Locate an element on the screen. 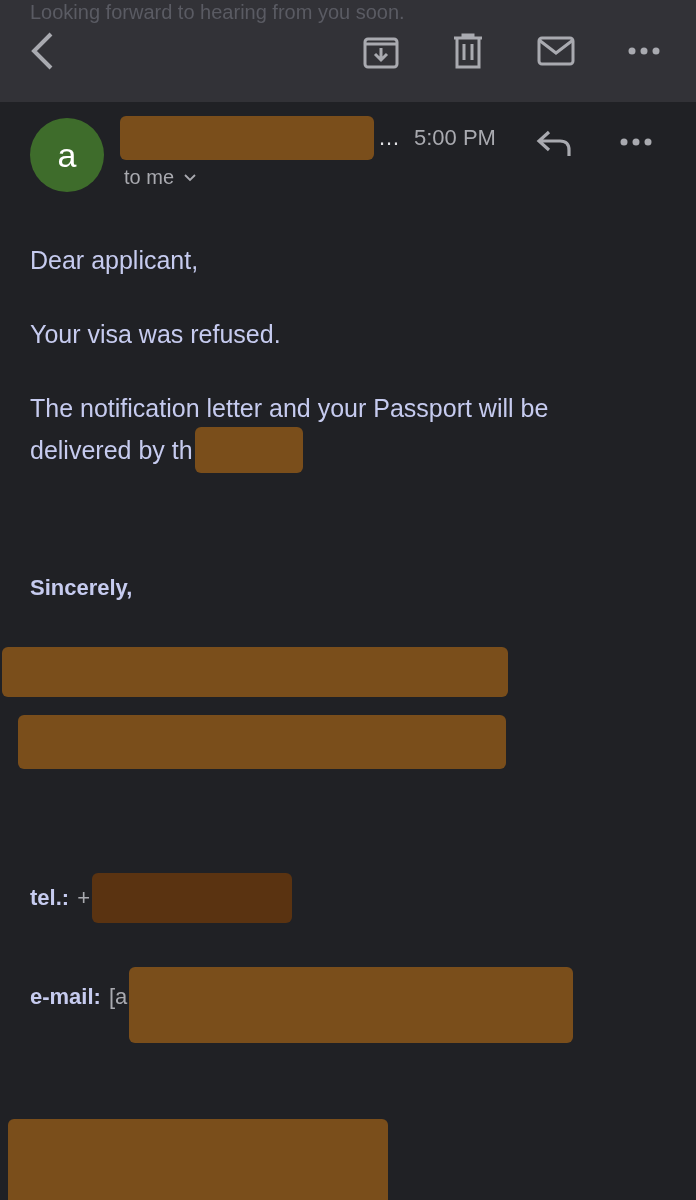 This screenshot has width=696, height=1200. chevron-icon is located at coordinates (190, 177).